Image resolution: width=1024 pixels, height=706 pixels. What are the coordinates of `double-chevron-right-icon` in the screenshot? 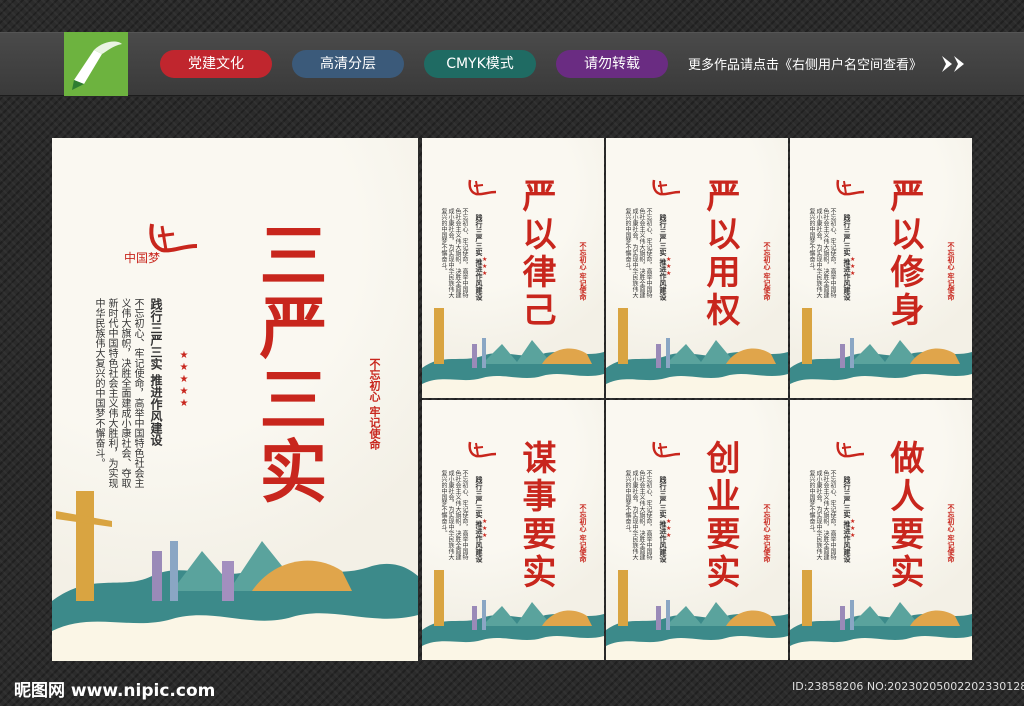 It's located at (955, 64).